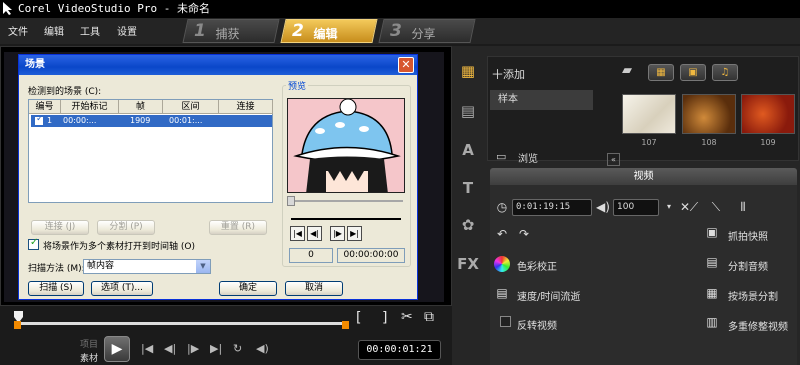  I want to click on preview-slider-thumb, so click(291, 201).